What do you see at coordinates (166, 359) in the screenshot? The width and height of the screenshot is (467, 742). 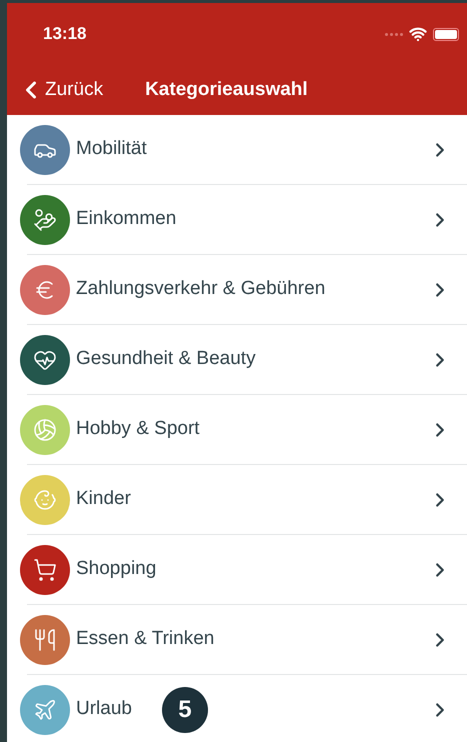 I see `category-label: Gesundheit & Beauty` at bounding box center [166, 359].